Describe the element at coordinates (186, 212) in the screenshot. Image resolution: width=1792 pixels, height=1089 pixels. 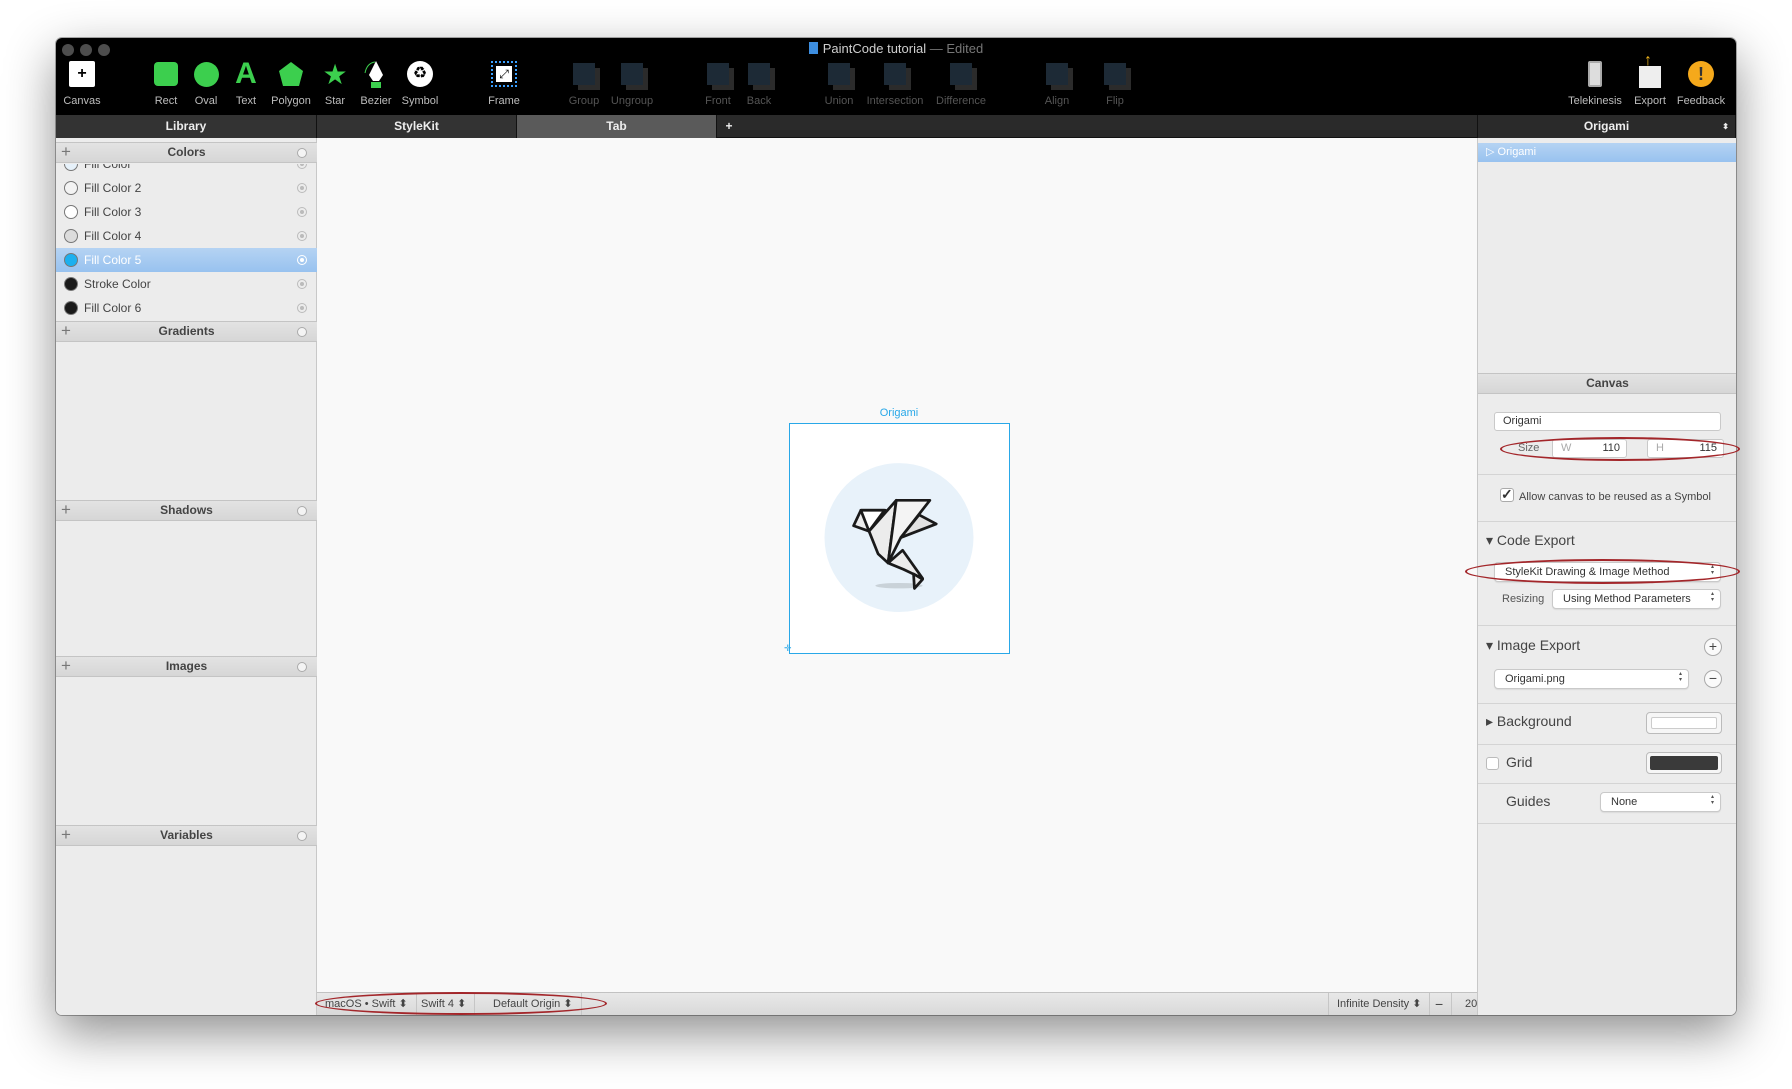
I see `color-item: Fill Color 3` at that location.